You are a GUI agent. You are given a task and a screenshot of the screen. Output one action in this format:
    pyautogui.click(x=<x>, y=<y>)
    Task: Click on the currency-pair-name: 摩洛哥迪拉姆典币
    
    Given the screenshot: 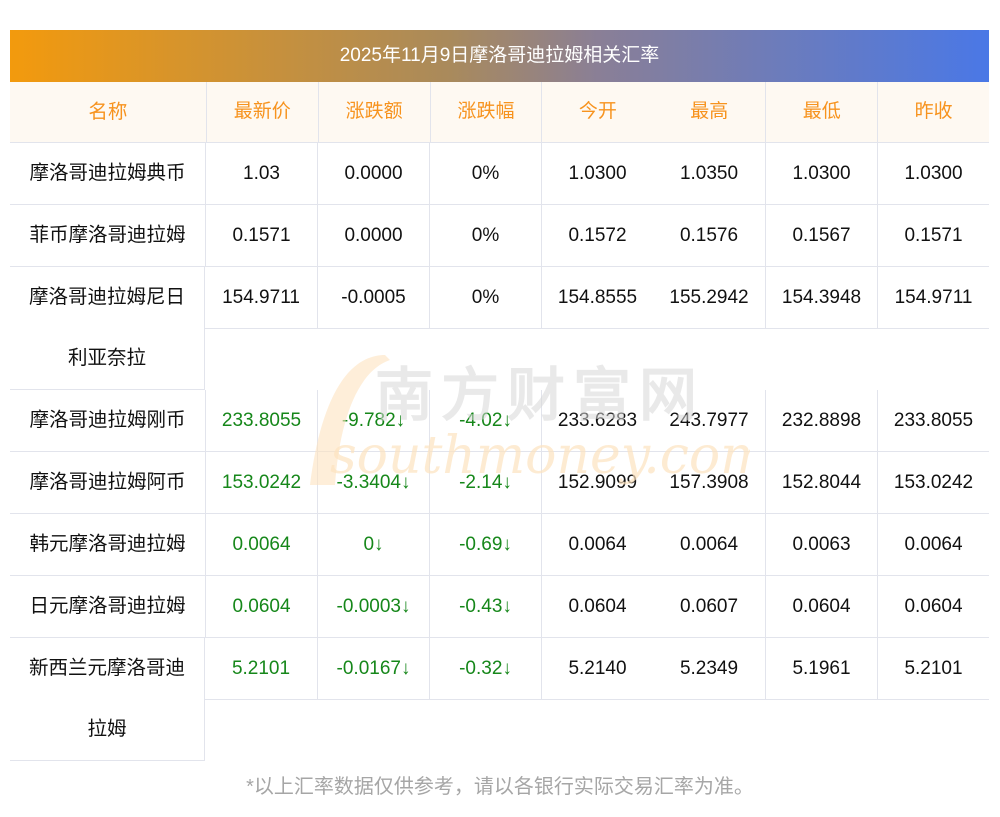 What is the action you would take?
    pyautogui.click(x=107, y=173)
    